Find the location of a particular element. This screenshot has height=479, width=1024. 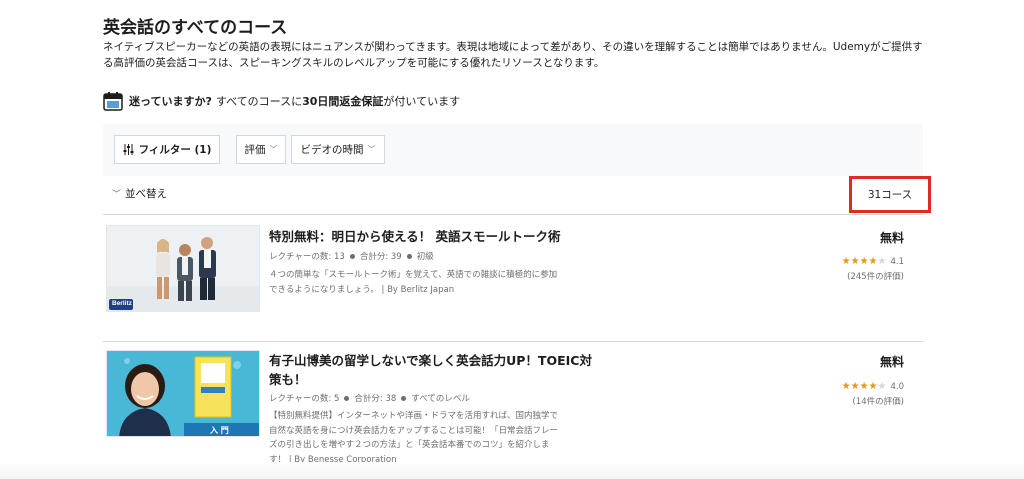

bottom-fade is located at coordinates (512, 470).